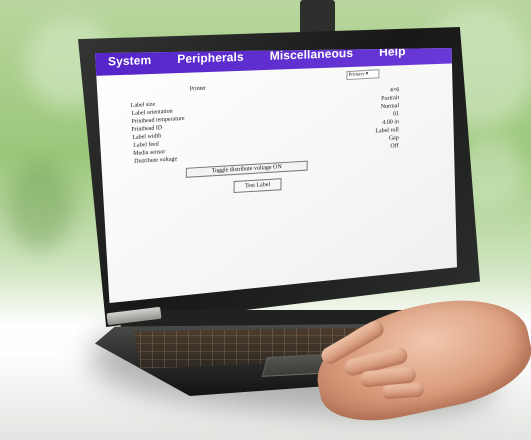  What do you see at coordinates (392, 53) in the screenshot?
I see `menu-item-help: Help` at bounding box center [392, 53].